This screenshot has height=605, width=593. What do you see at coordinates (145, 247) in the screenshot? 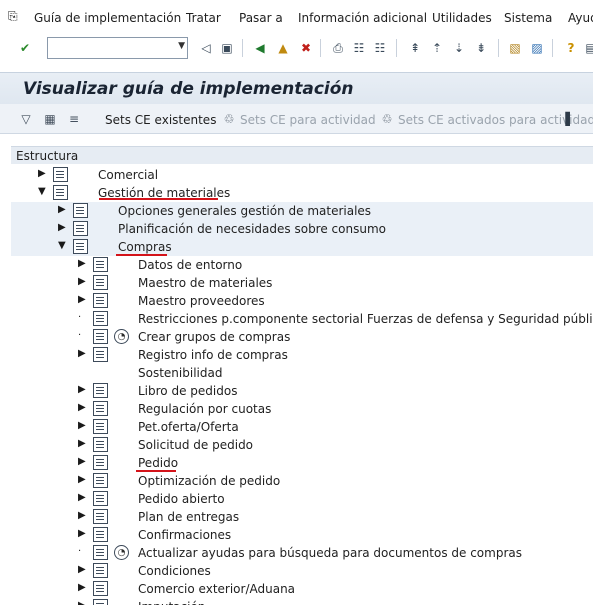
I see `tree-node-label: Compras` at bounding box center [145, 247].